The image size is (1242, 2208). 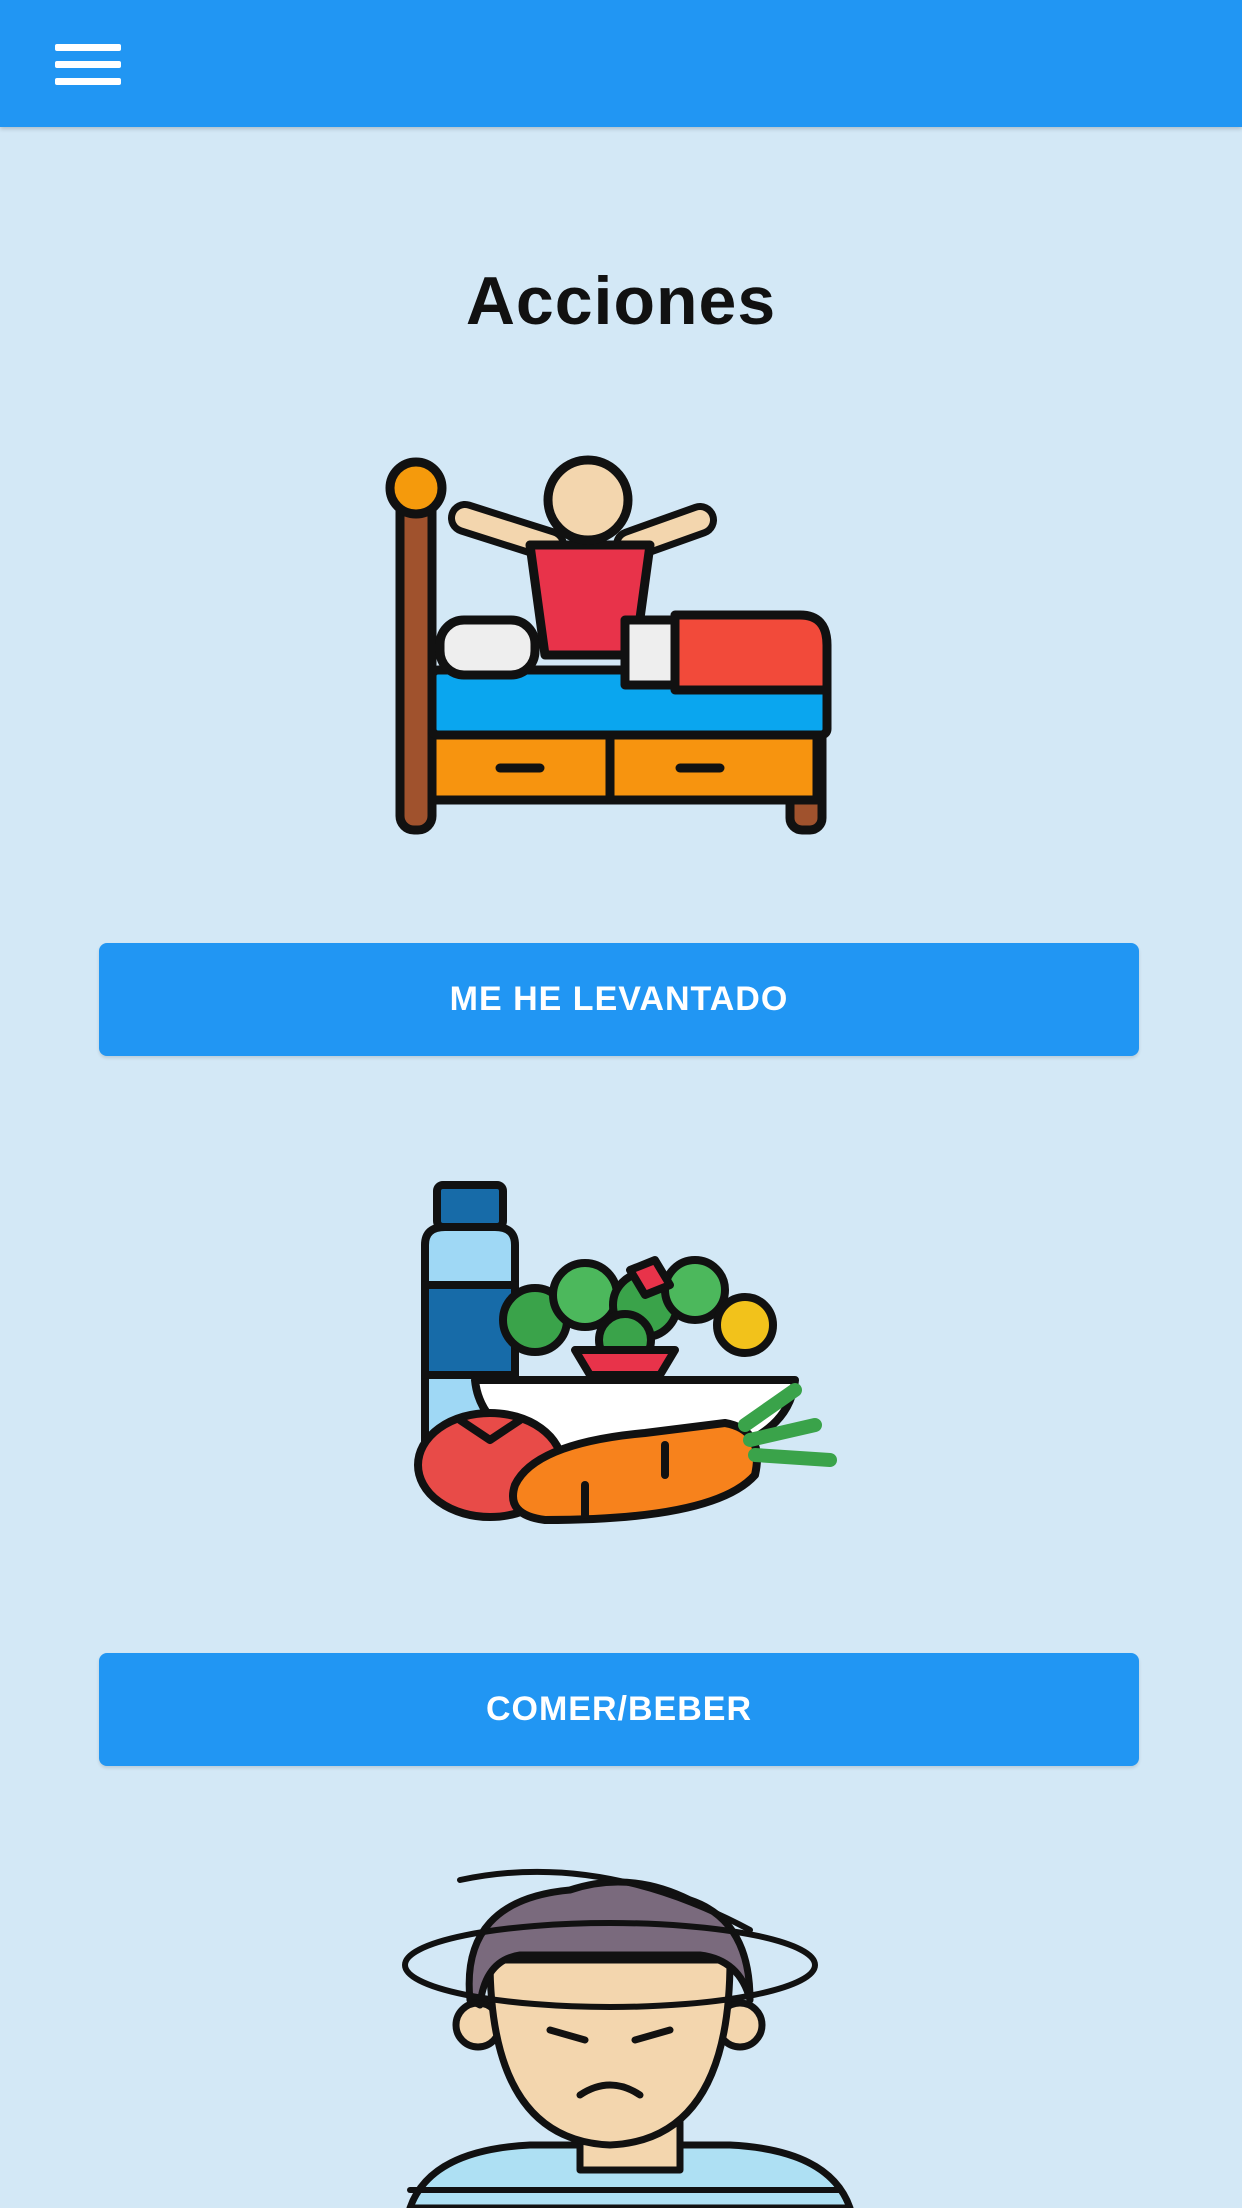 I want to click on hamburger-menu-icon, so click(x=87, y=64).